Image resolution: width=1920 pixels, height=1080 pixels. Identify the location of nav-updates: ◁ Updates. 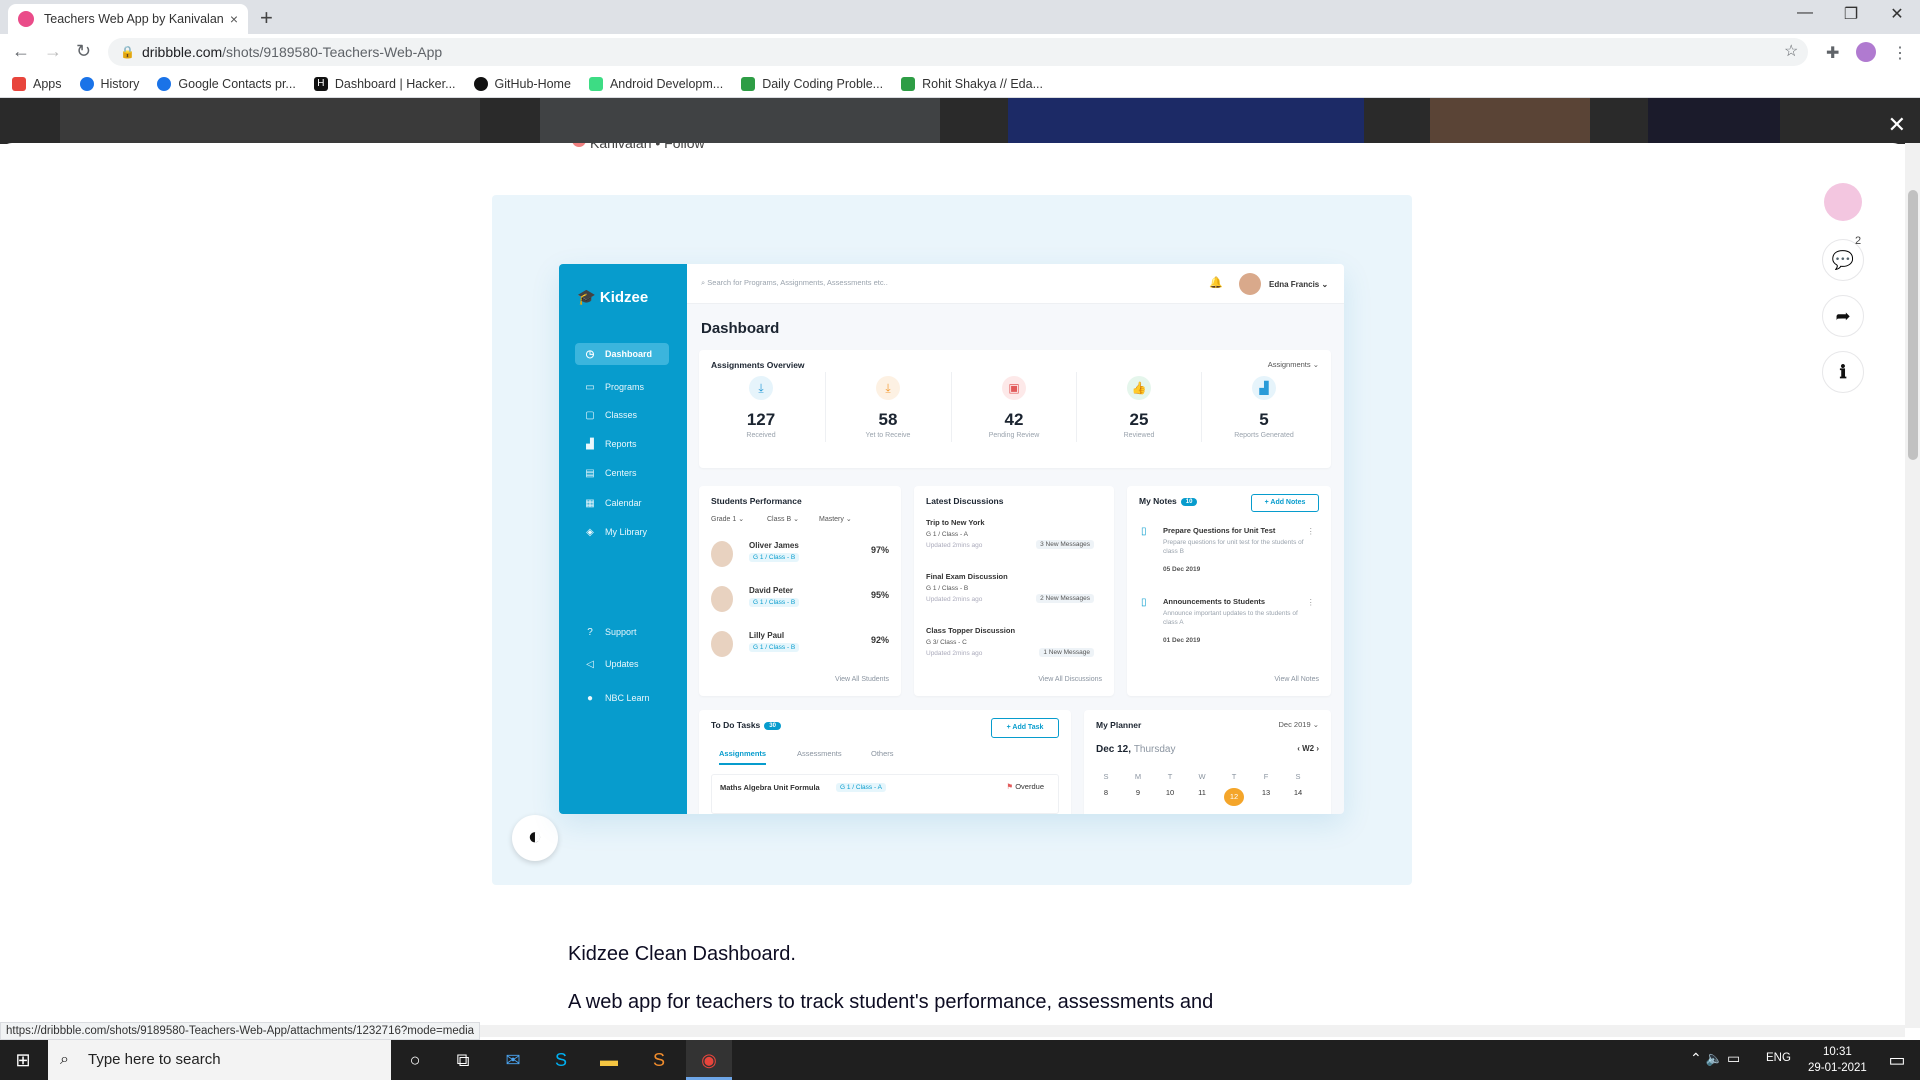
(622, 664).